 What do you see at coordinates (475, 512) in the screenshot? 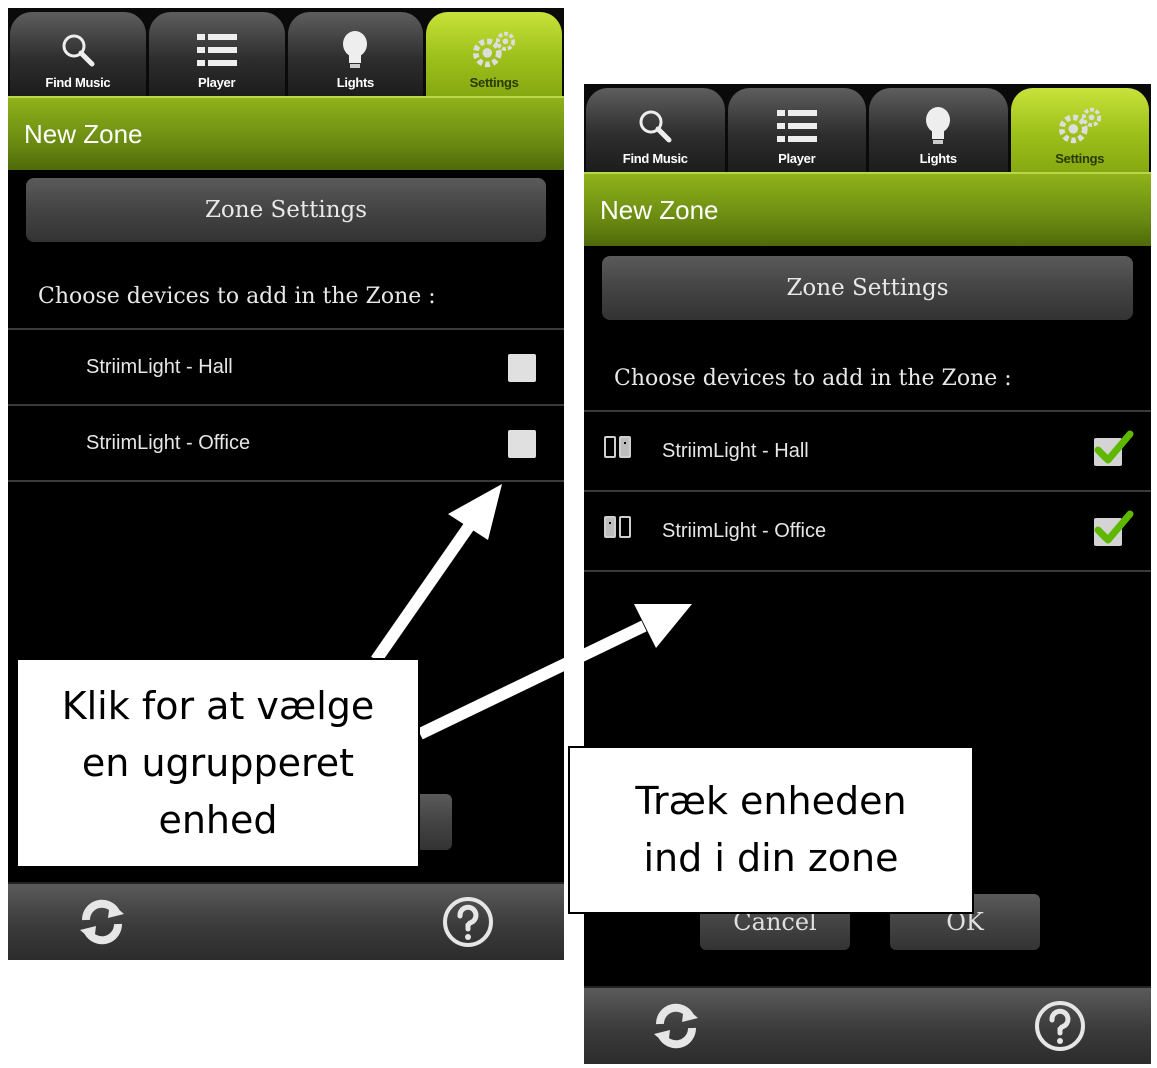
I see `arrowhead` at bounding box center [475, 512].